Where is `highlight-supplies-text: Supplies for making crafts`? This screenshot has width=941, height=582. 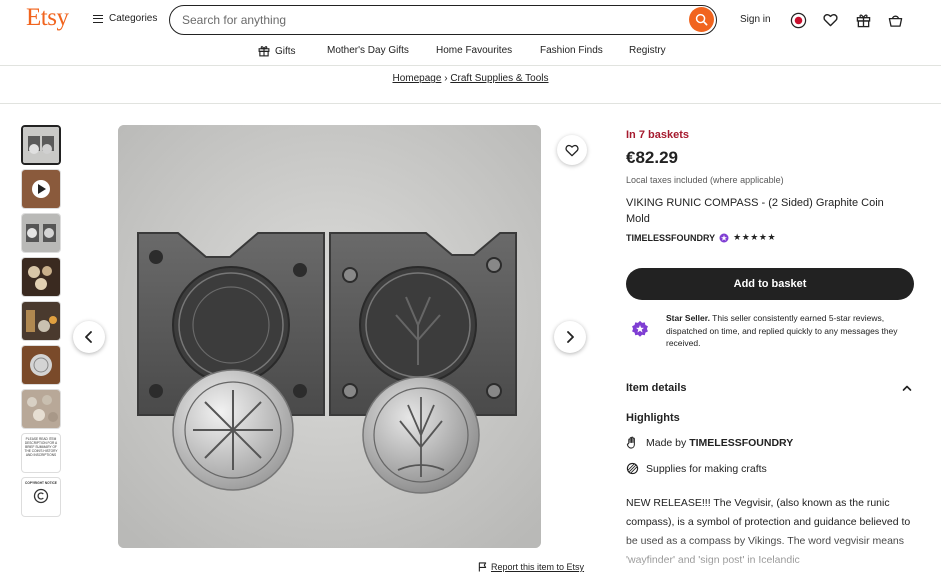
highlight-supplies-text: Supplies for making crafts is located at coordinates (706, 468).